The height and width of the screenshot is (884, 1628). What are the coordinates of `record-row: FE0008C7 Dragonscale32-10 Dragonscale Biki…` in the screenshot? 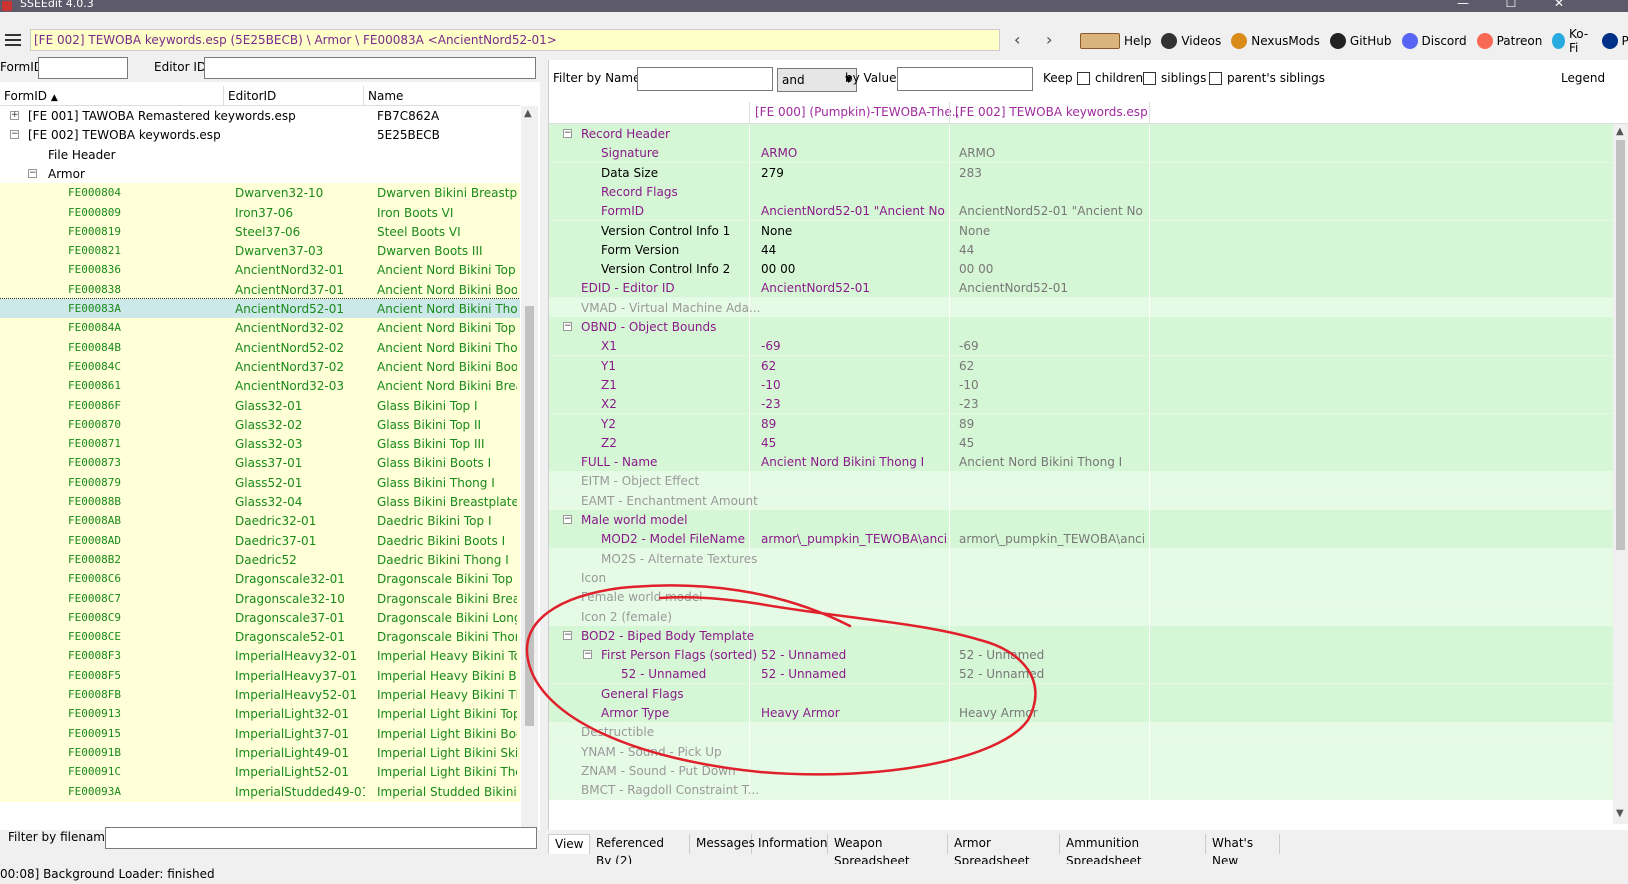 It's located at (260, 598).